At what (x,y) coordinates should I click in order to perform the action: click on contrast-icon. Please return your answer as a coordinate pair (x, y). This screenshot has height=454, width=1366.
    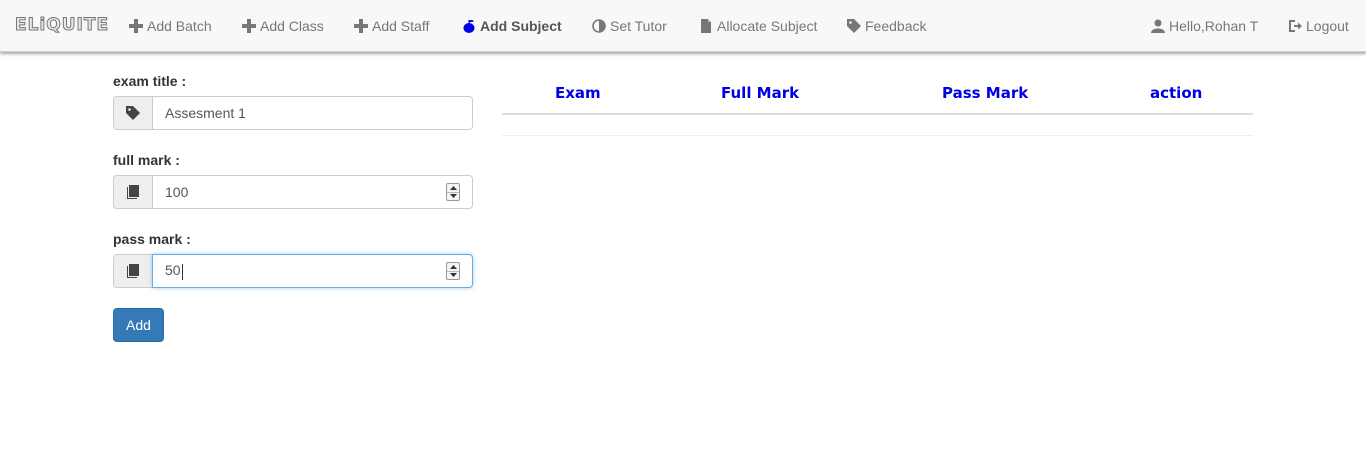
    Looking at the image, I should click on (599, 26).